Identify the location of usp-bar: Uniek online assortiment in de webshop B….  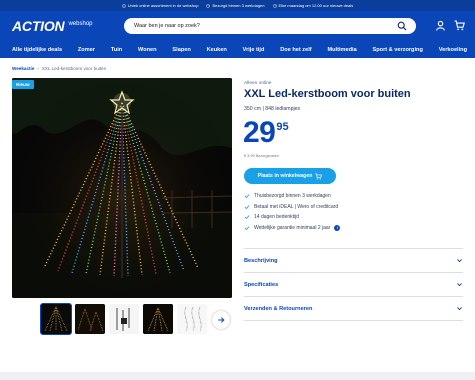
(237, 5).